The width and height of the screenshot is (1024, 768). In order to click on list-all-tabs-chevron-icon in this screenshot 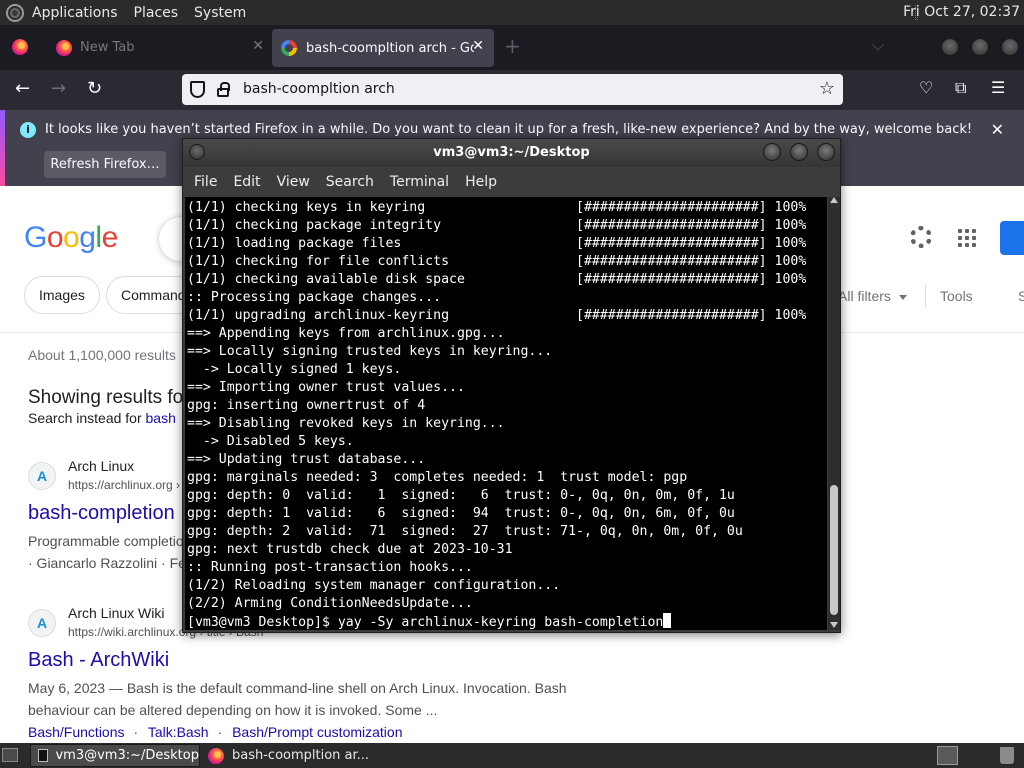, I will do `click(878, 45)`.